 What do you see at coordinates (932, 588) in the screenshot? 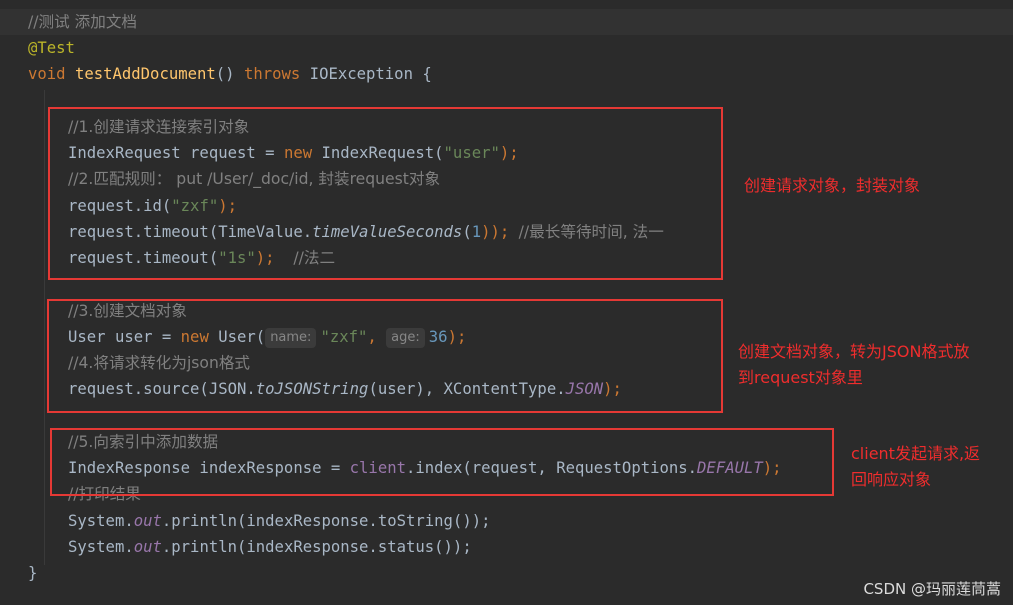
I see `watermark: CSDN @玛丽莲茼蒿` at bounding box center [932, 588].